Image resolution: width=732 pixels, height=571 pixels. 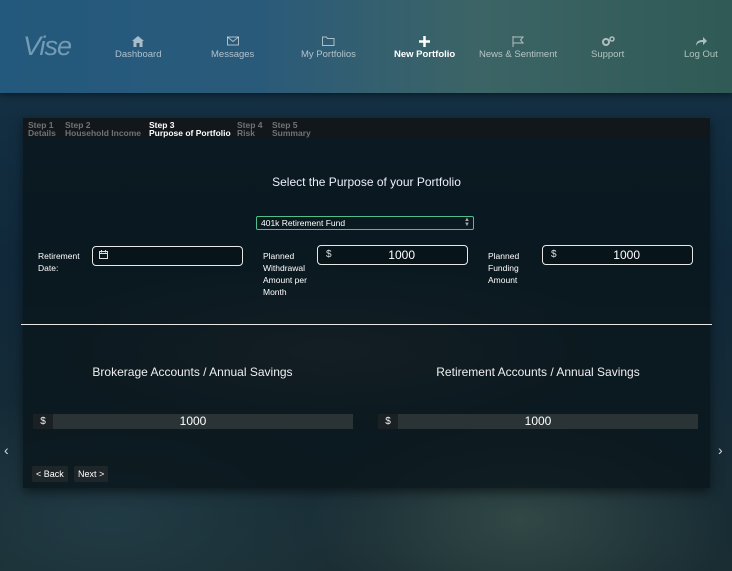 I want to click on withdrawal-label: Planned Withdrawal Amount per Month, so click(x=285, y=274).